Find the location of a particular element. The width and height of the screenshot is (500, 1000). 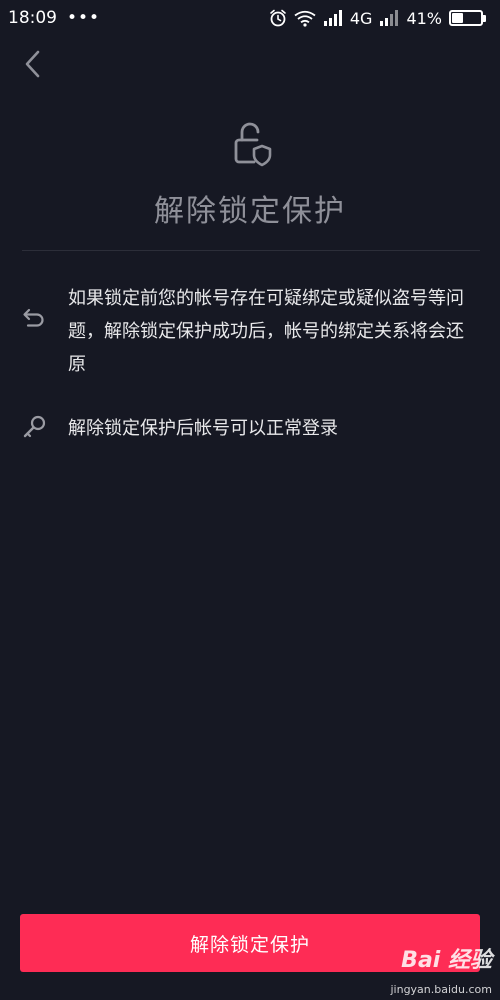

signal-icon is located at coordinates (332, 18).